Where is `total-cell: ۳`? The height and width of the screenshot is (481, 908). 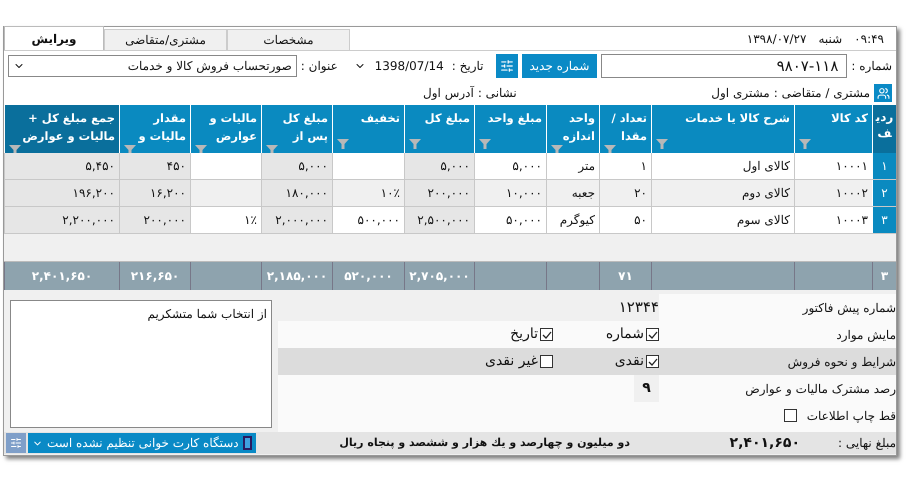 total-cell: ۳ is located at coordinates (884, 276).